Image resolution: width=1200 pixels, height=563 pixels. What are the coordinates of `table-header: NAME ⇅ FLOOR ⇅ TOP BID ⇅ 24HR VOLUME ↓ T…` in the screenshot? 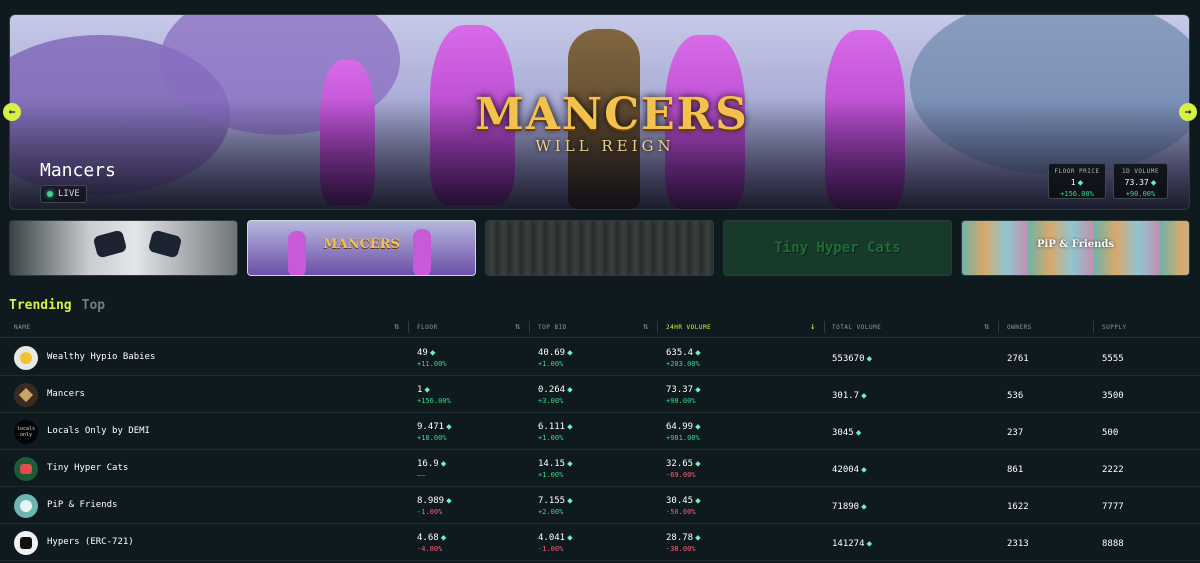 It's located at (600, 327).